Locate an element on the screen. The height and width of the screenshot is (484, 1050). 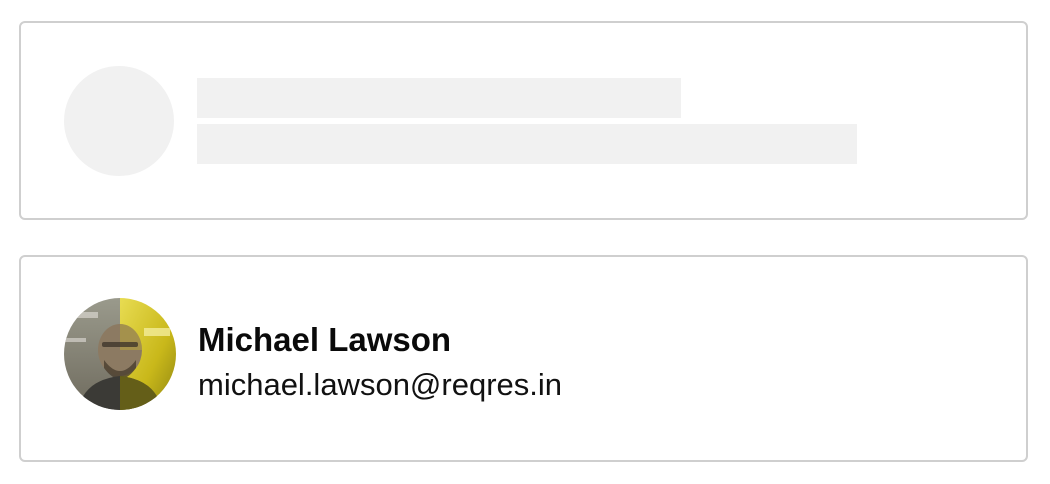
skeleton-email-line is located at coordinates (527, 144).